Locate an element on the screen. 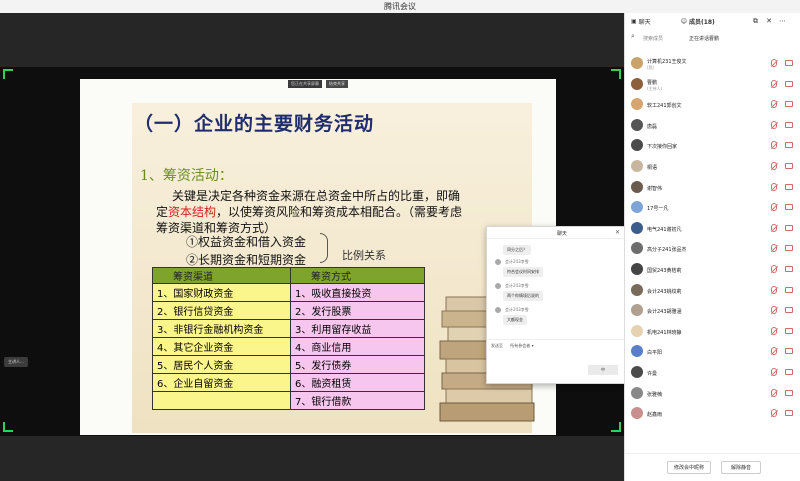 The height and width of the screenshot is (481, 800). share-frame-corner-bl is located at coordinates (8, 427).